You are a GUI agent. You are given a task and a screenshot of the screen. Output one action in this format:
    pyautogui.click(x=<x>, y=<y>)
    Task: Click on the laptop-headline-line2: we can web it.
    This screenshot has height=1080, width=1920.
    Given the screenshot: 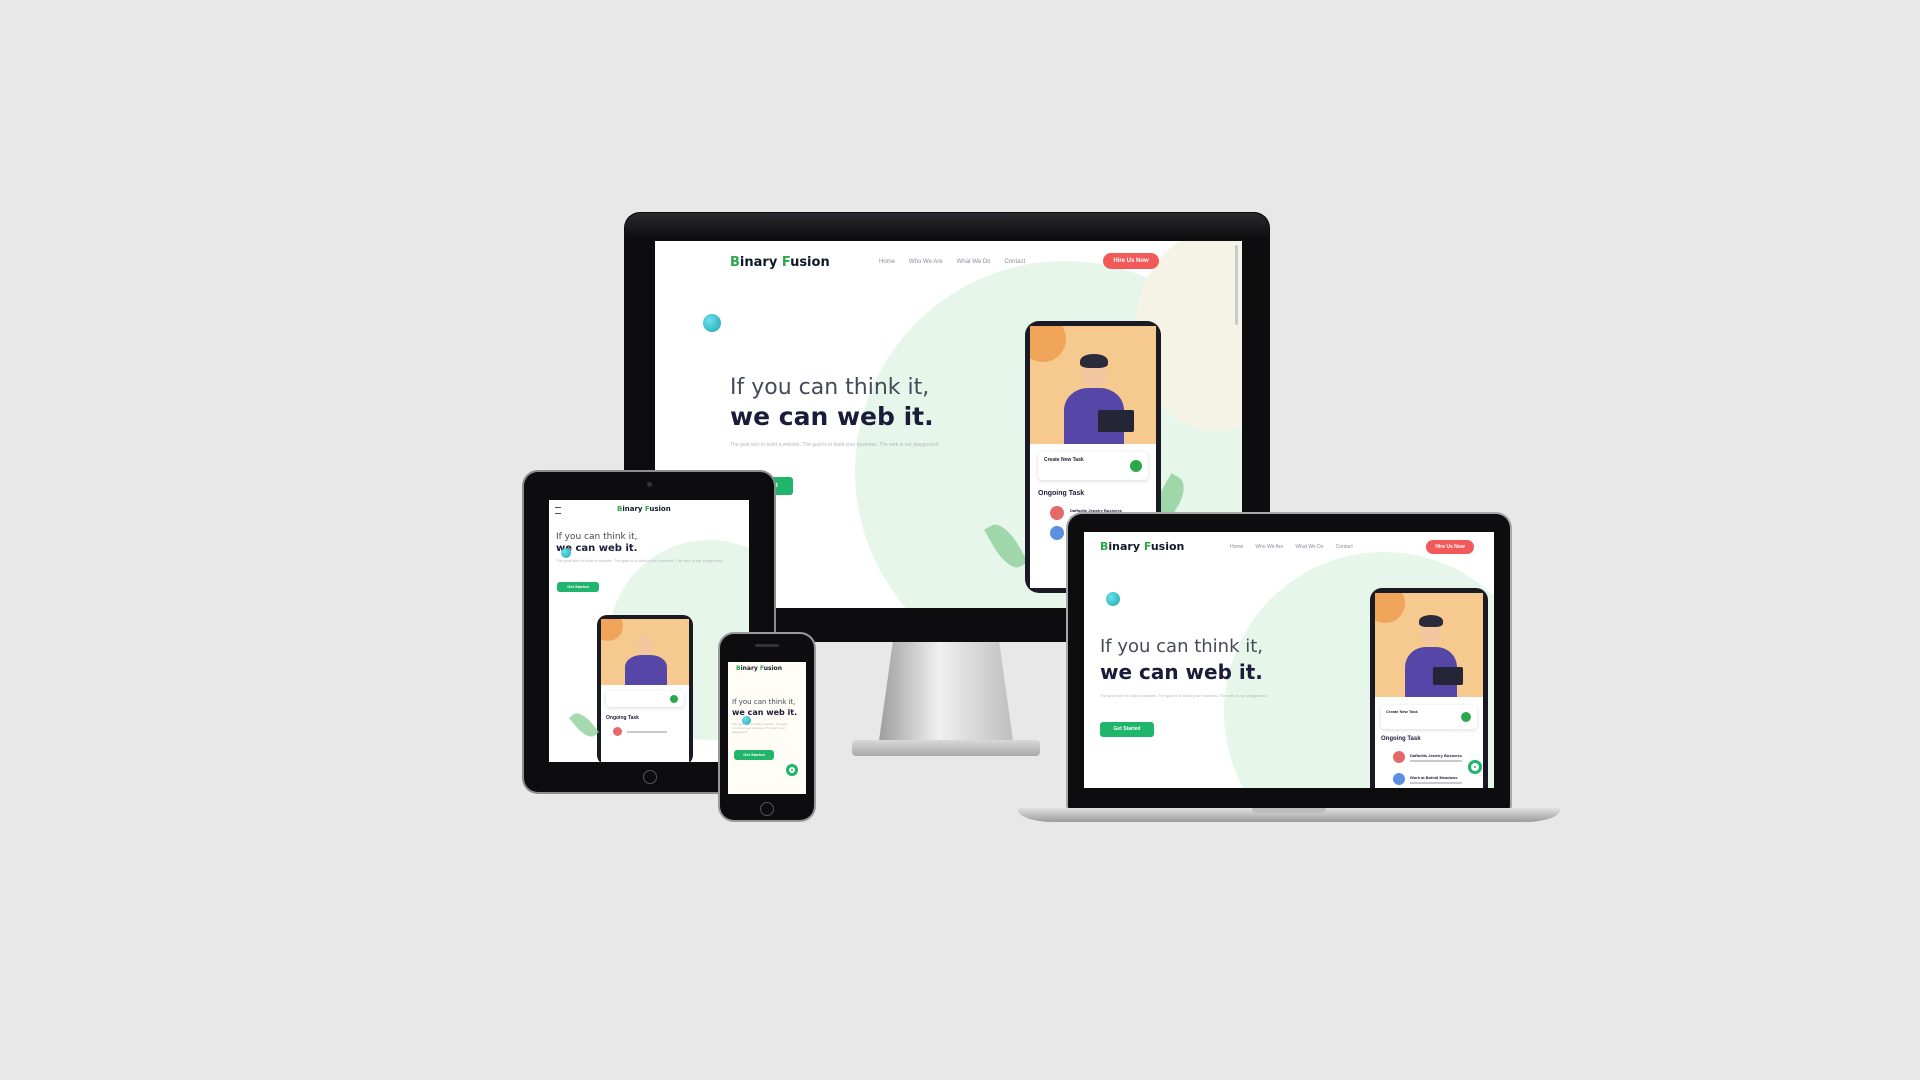 What is the action you would take?
    pyautogui.click(x=1181, y=672)
    